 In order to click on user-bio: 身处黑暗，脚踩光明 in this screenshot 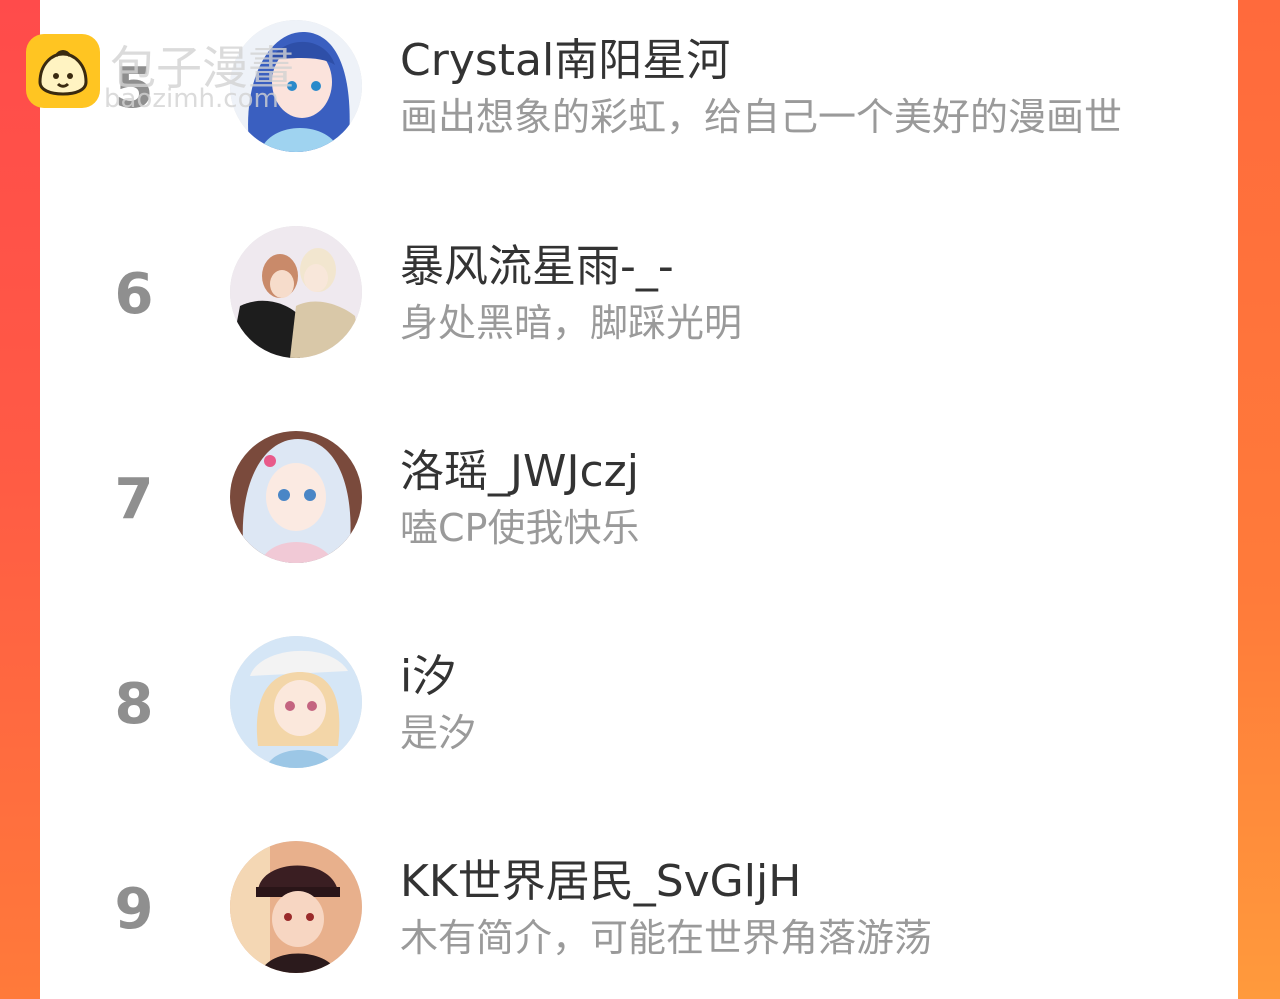, I will do `click(571, 323)`.